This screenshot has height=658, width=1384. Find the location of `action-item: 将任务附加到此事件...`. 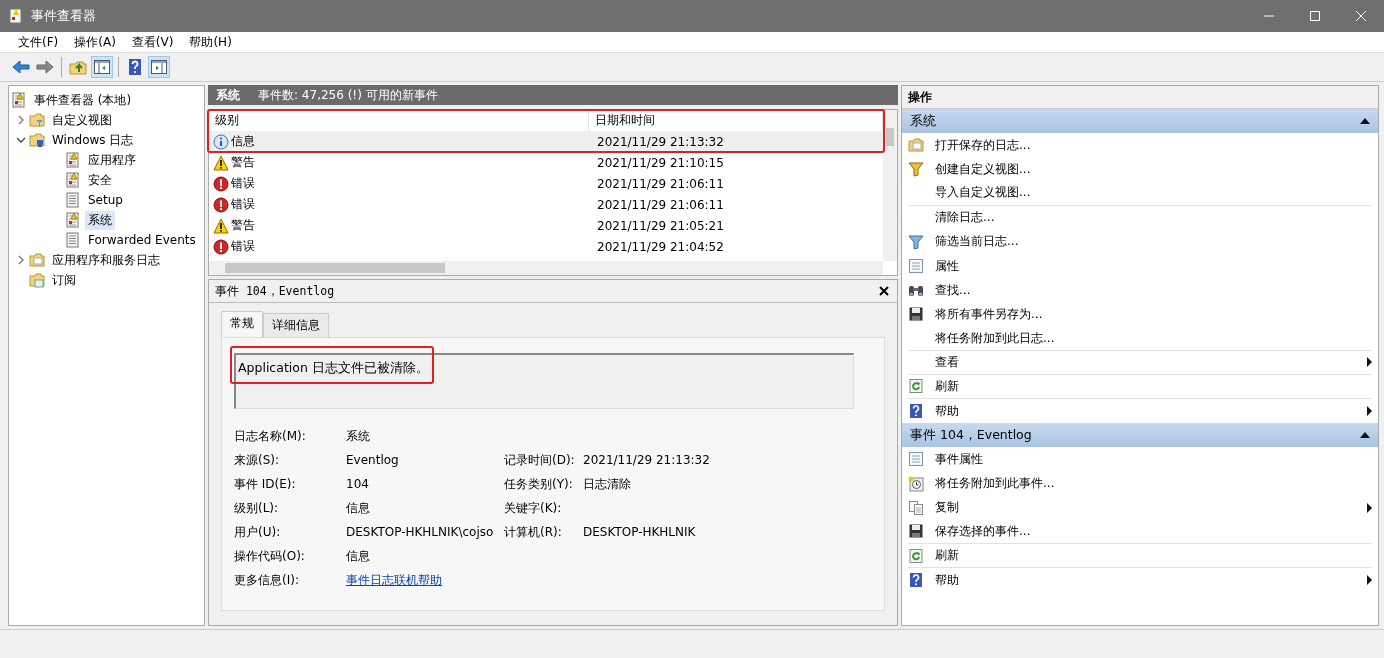

action-item: 将任务附加到此事件... is located at coordinates (1140, 483).